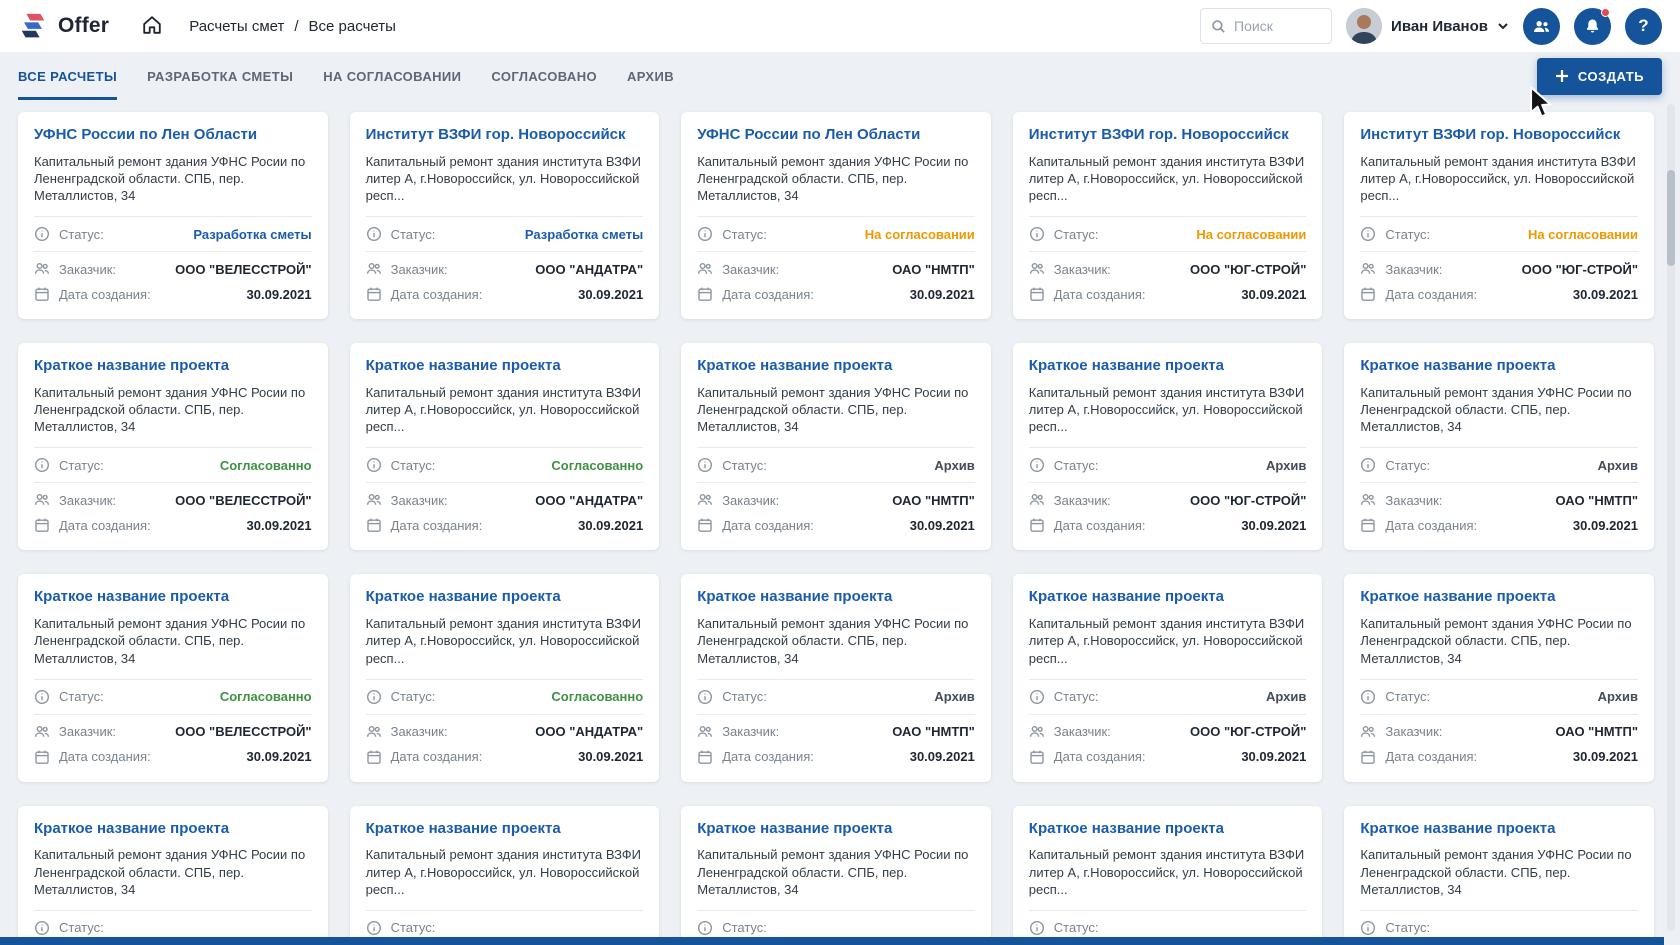 The height and width of the screenshot is (945, 1680). Describe the element at coordinates (1364, 26) in the screenshot. I see `avatar` at that location.